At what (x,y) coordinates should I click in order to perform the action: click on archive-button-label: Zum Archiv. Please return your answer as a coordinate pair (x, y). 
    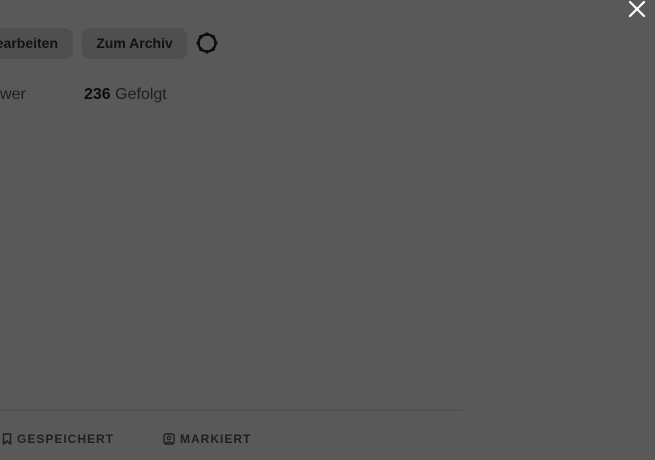
    Looking at the image, I should click on (134, 43).